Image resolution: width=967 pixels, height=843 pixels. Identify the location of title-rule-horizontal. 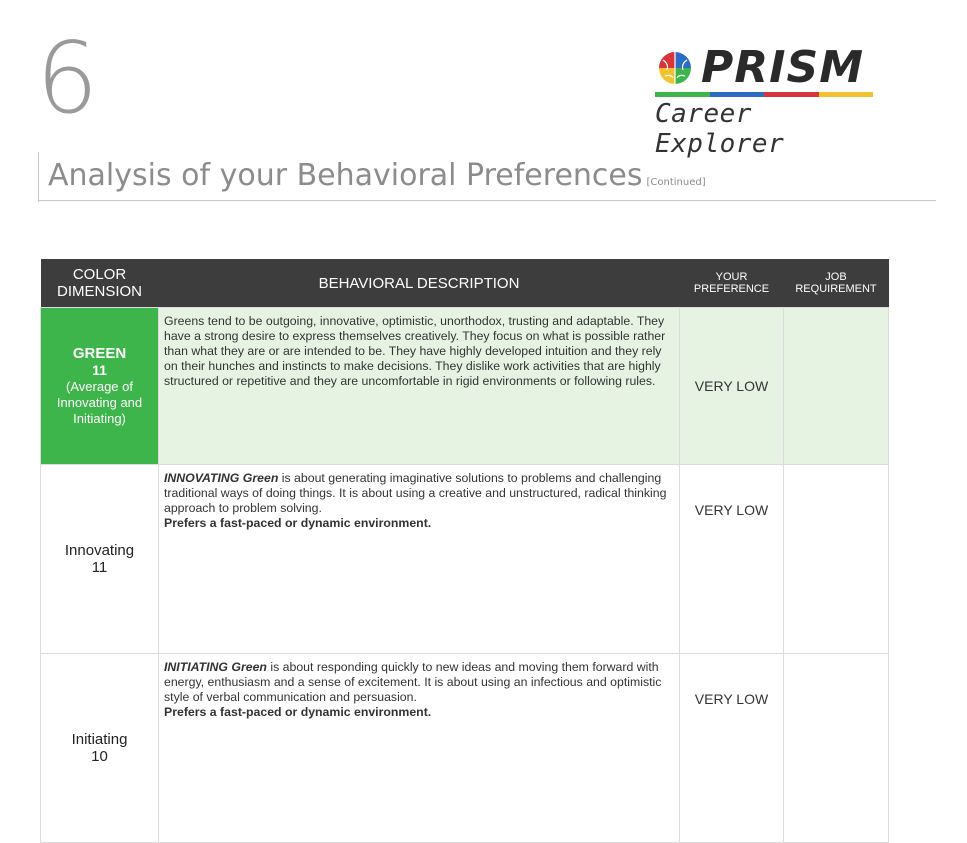
(487, 200).